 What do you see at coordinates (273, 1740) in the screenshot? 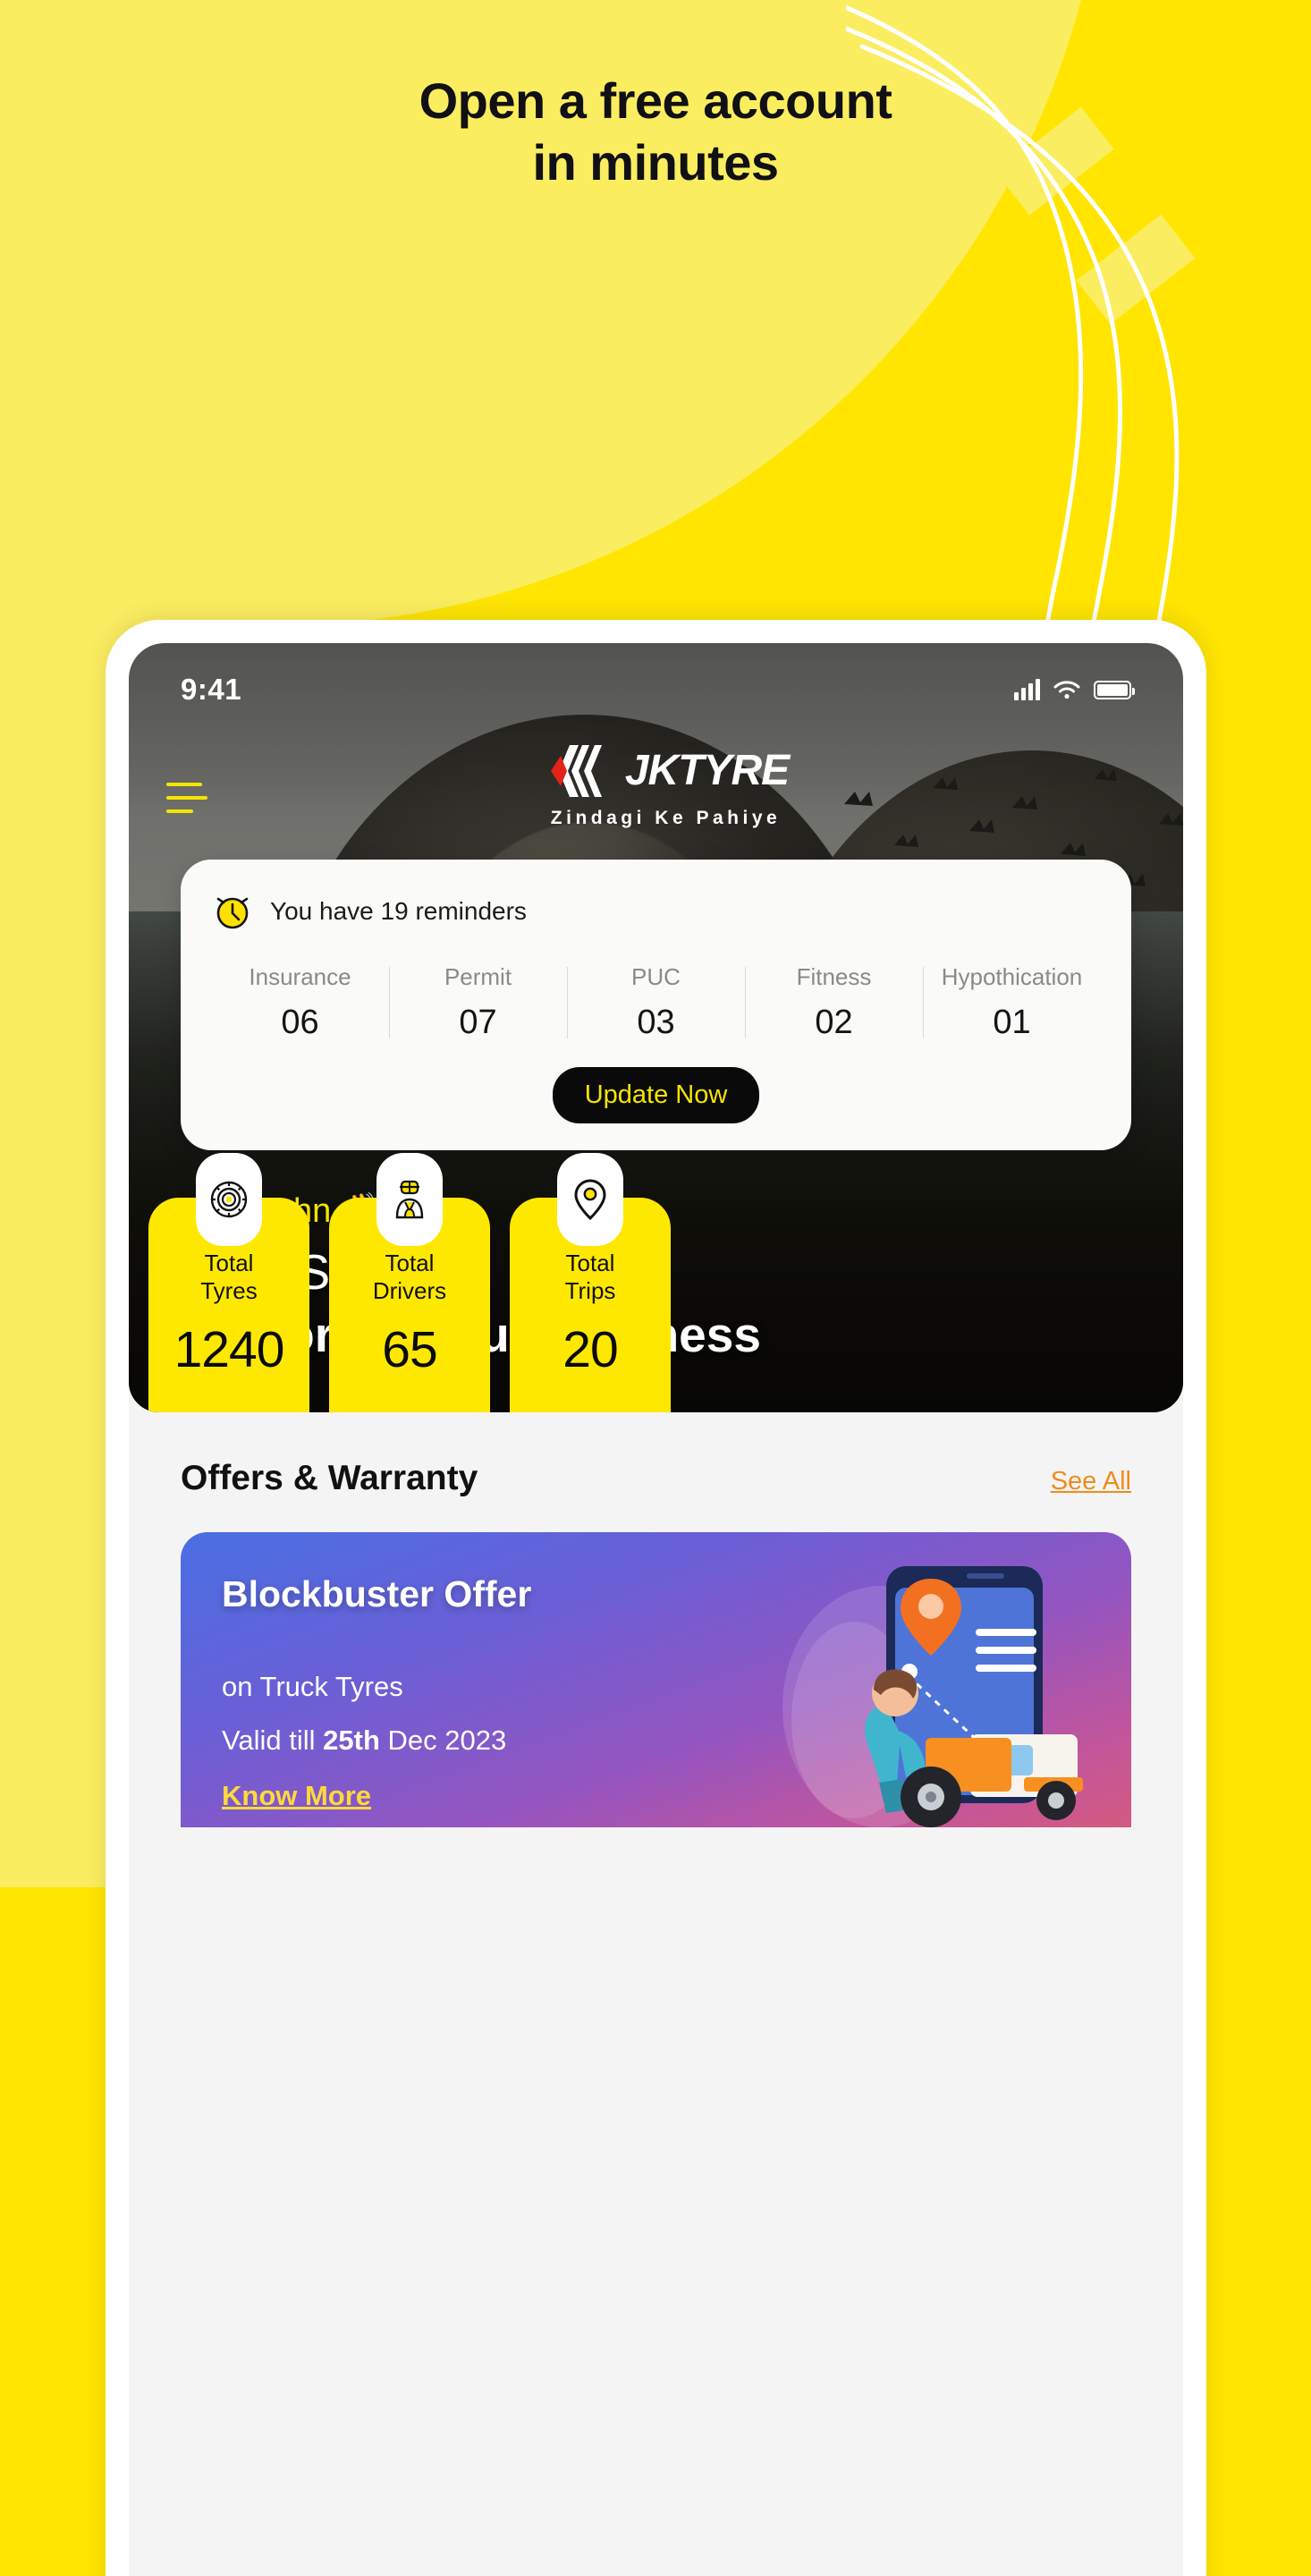
I see `offer-validity-prefix: Valid till` at bounding box center [273, 1740].